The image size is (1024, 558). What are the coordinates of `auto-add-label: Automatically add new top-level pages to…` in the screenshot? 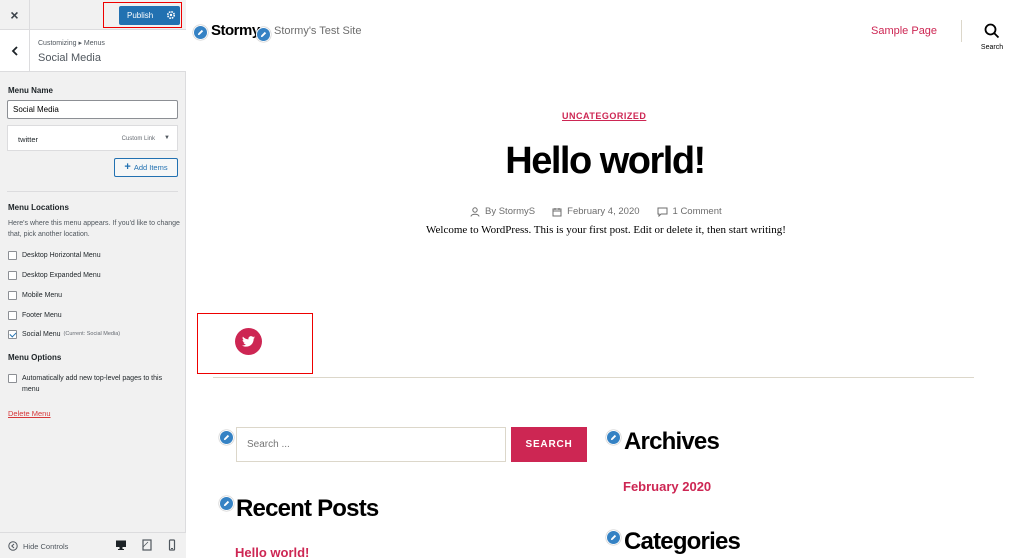 It's located at (92, 384).